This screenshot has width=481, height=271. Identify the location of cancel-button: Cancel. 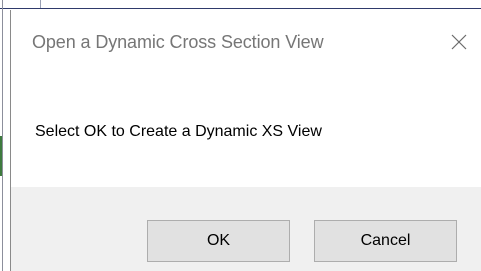
(385, 241).